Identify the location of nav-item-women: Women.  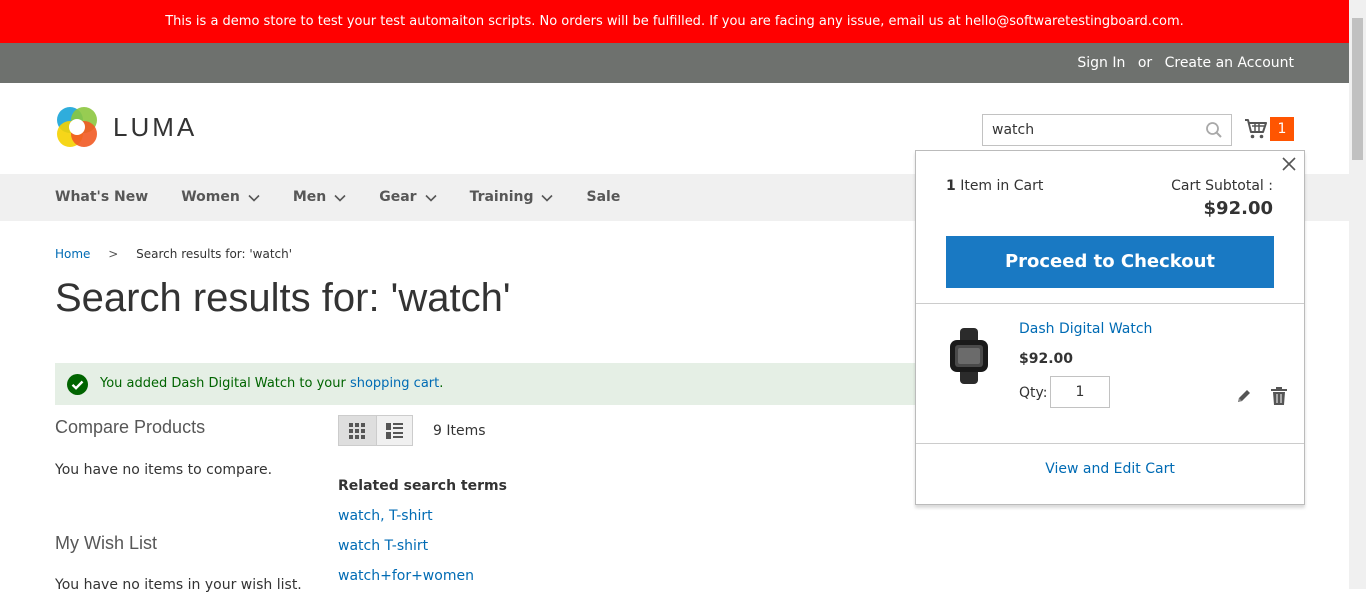
(220, 197).